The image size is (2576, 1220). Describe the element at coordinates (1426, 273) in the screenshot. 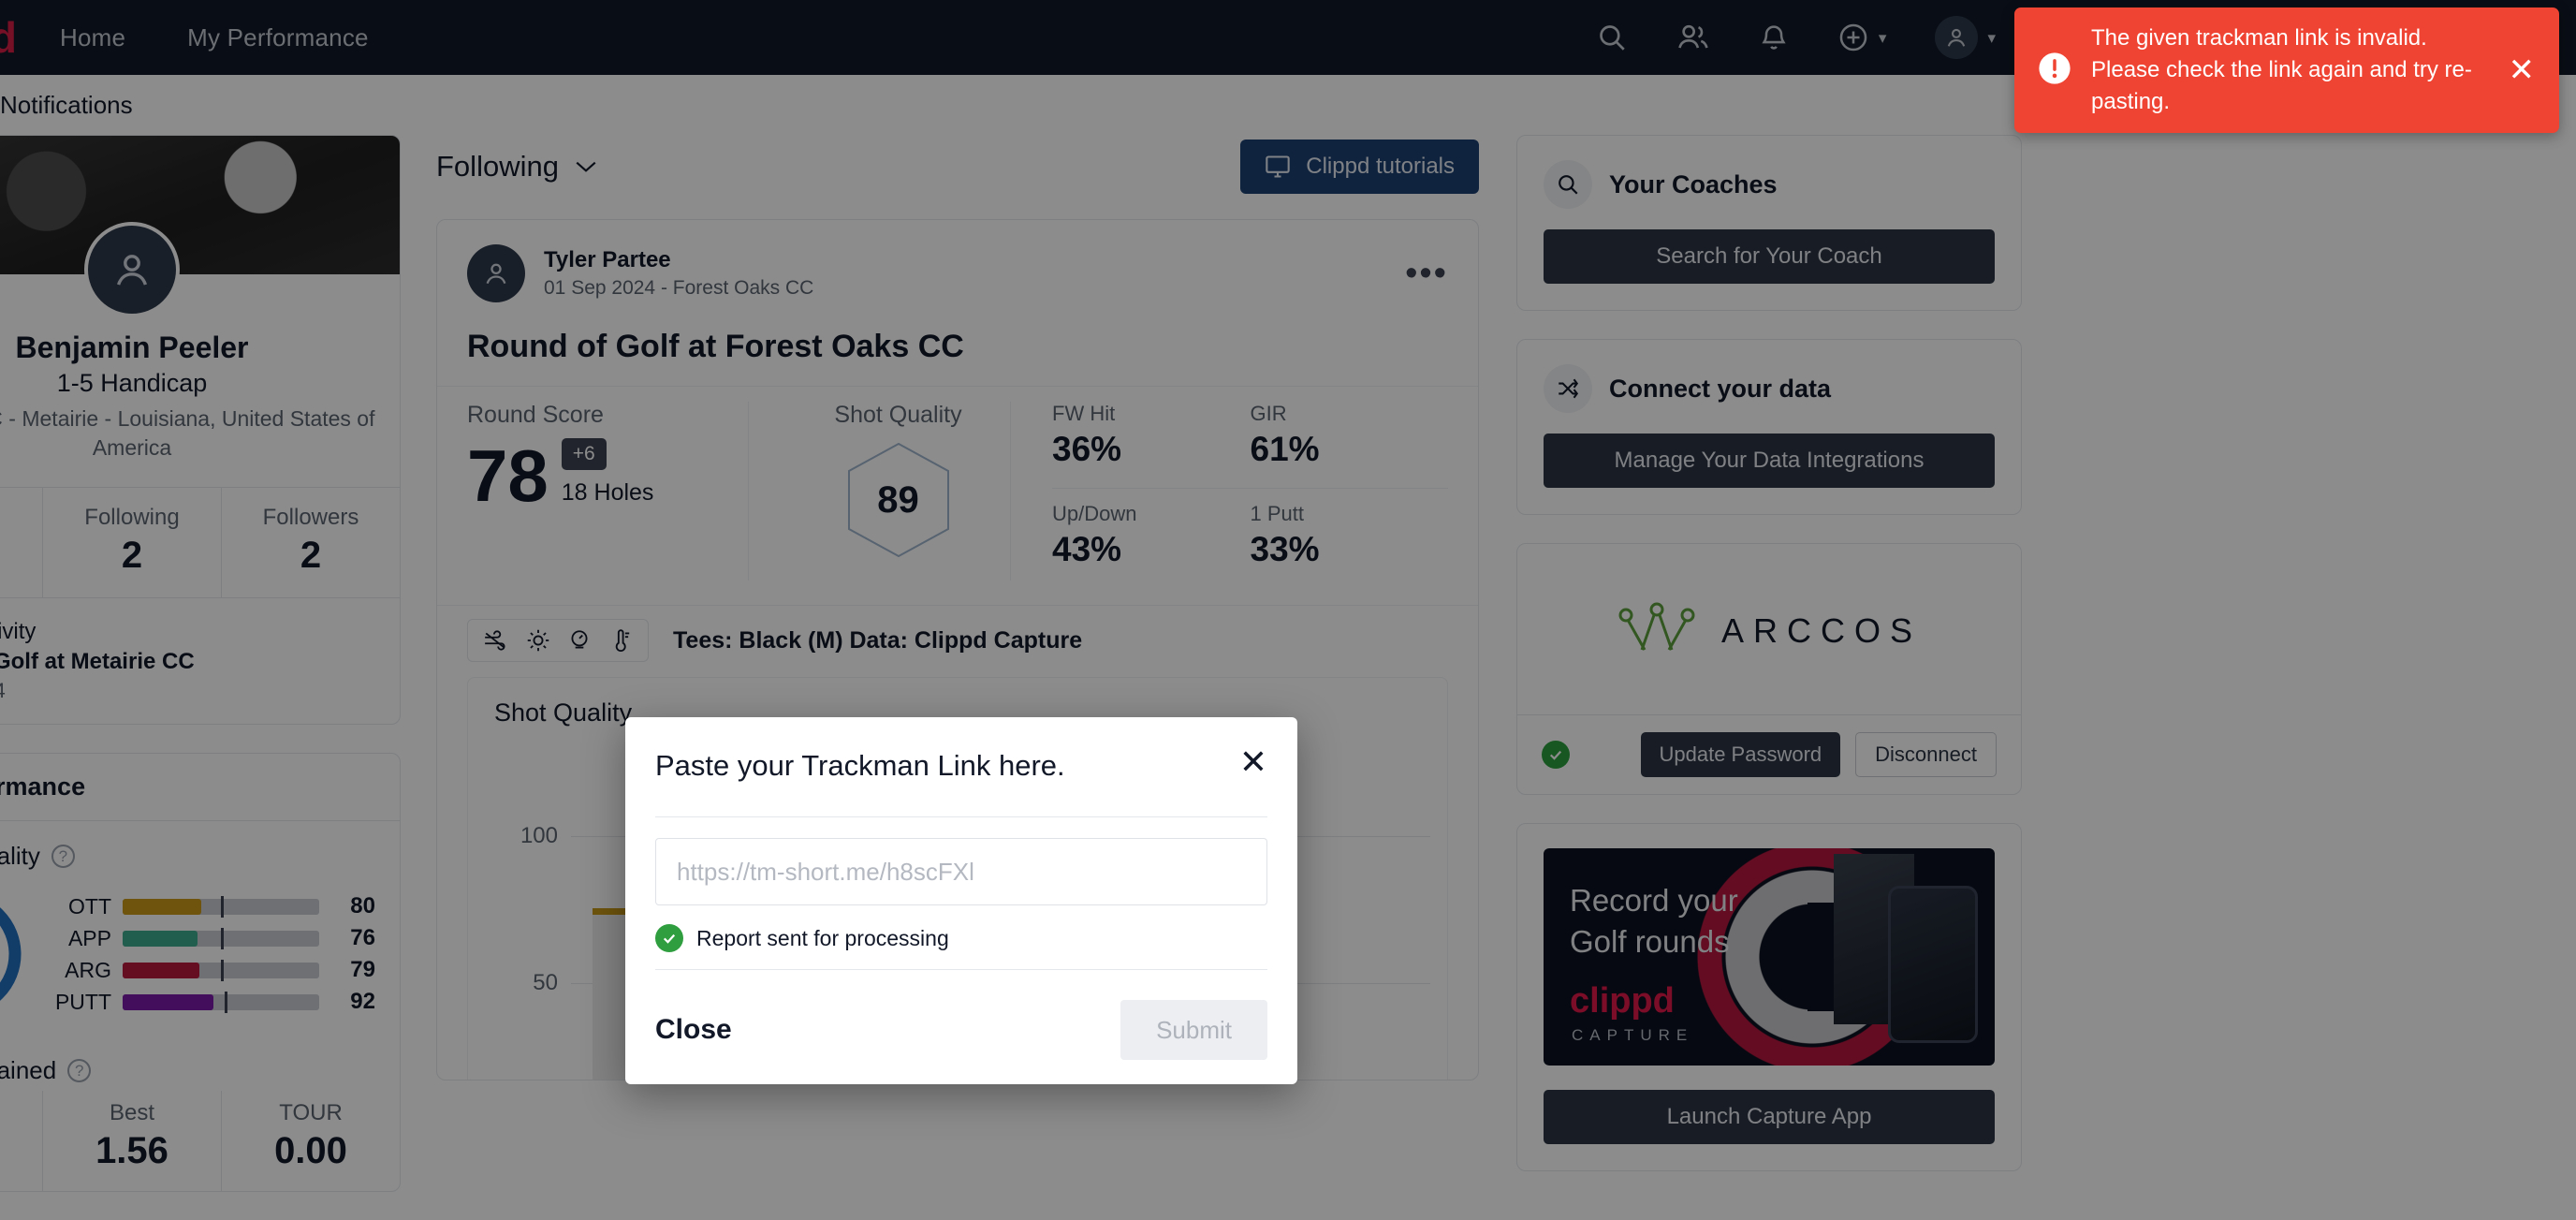

I see `post-more-options-icon: •••` at that location.